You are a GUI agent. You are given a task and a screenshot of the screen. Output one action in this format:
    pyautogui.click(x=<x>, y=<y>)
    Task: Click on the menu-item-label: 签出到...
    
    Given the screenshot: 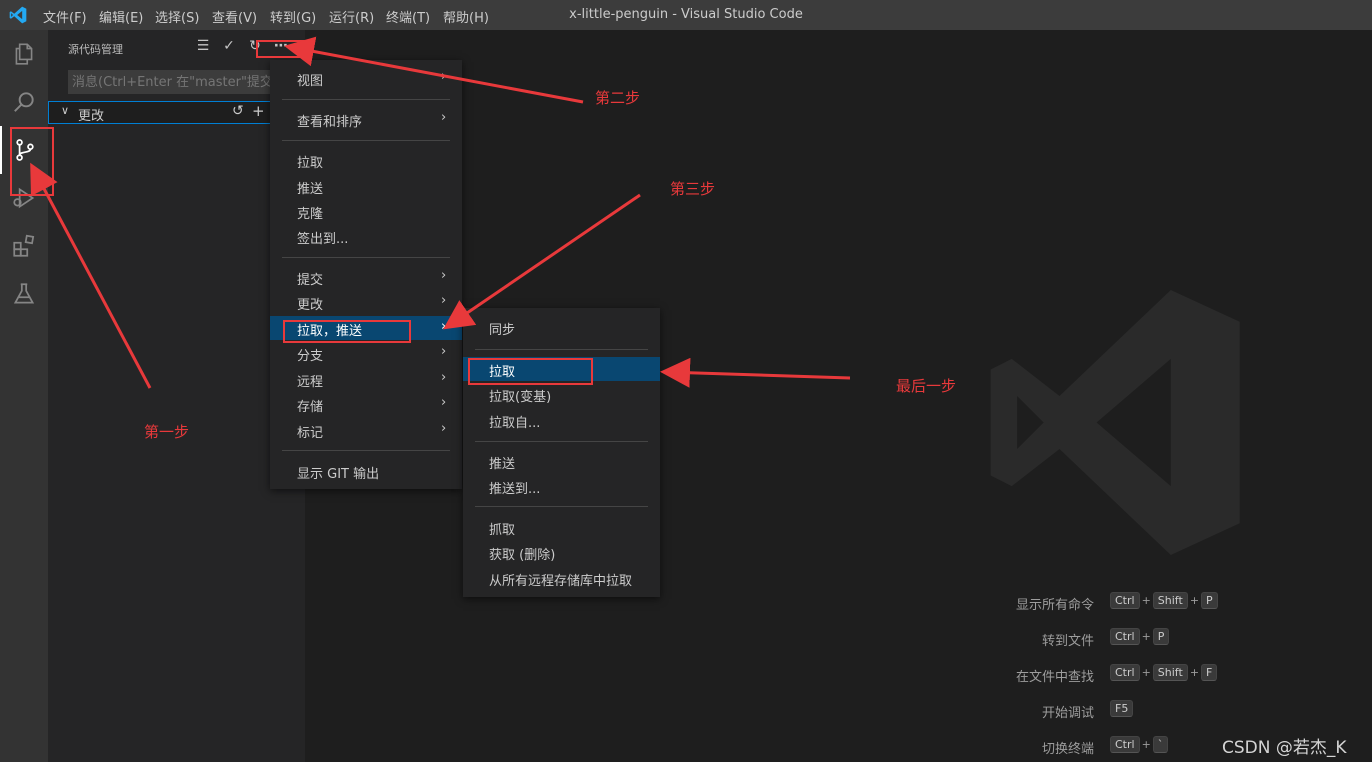 What is the action you would take?
    pyautogui.click(x=323, y=239)
    